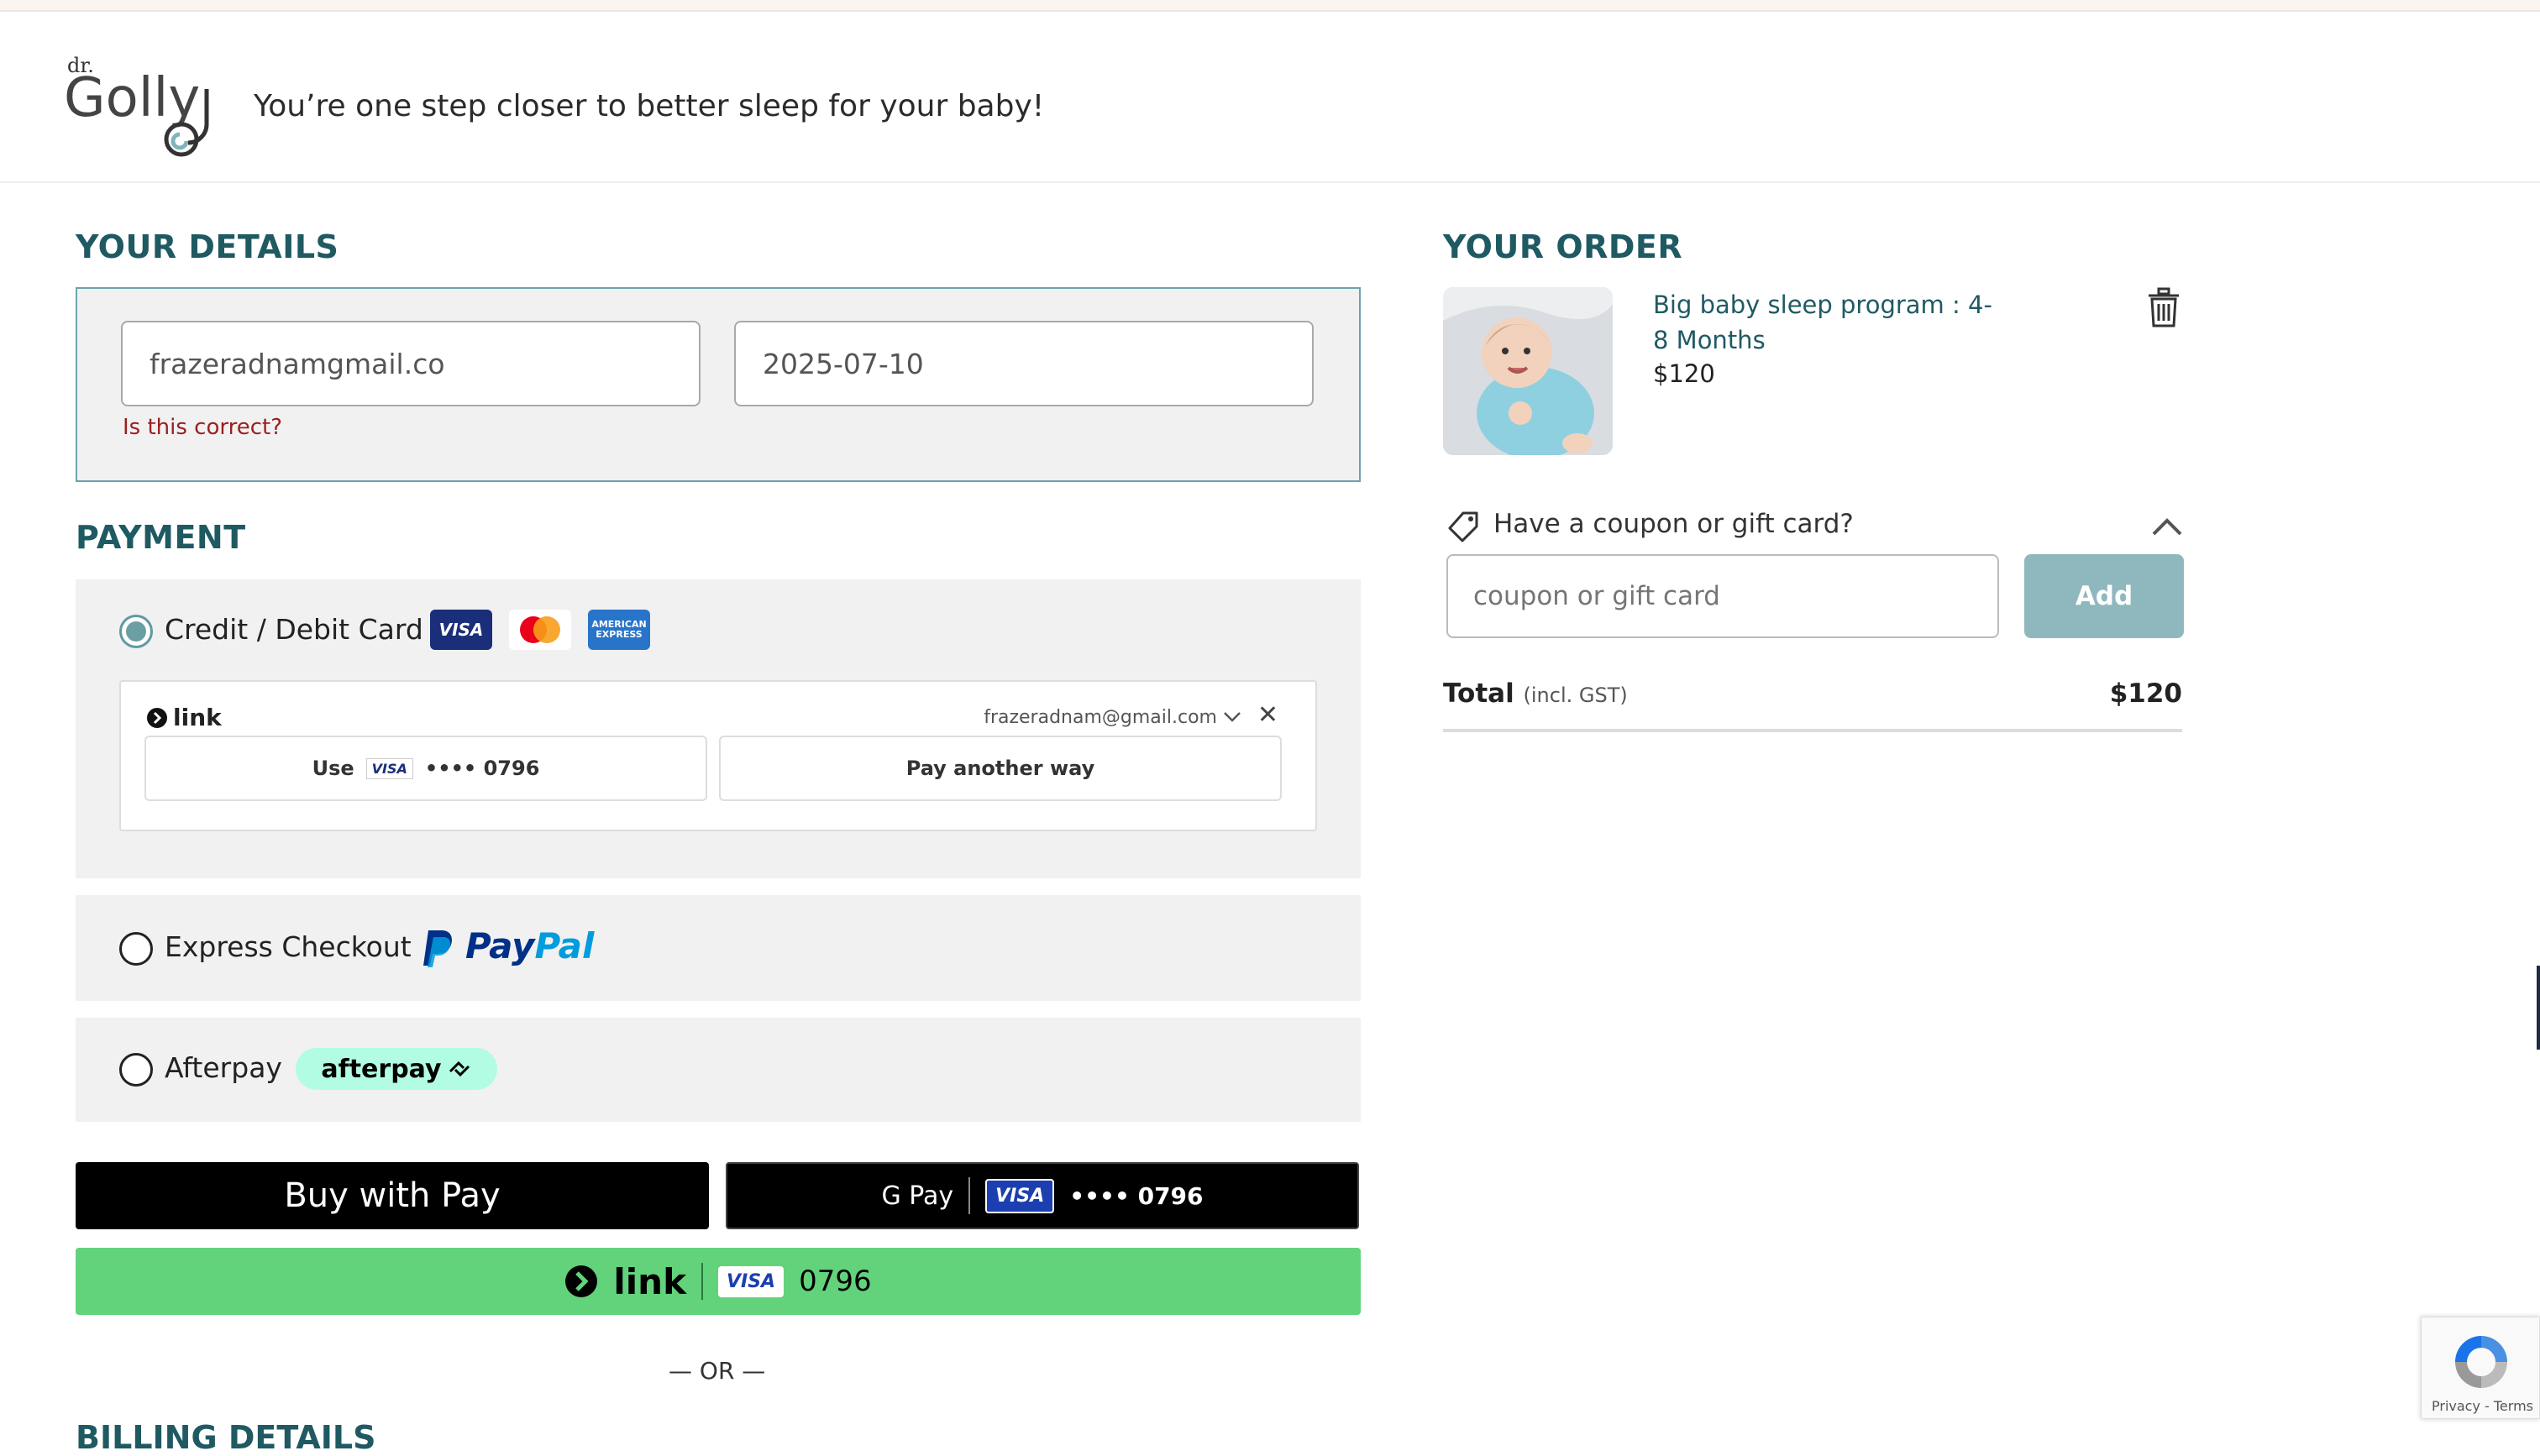  Describe the element at coordinates (2481, 1362) in the screenshot. I see `recaptcha-icon` at that location.